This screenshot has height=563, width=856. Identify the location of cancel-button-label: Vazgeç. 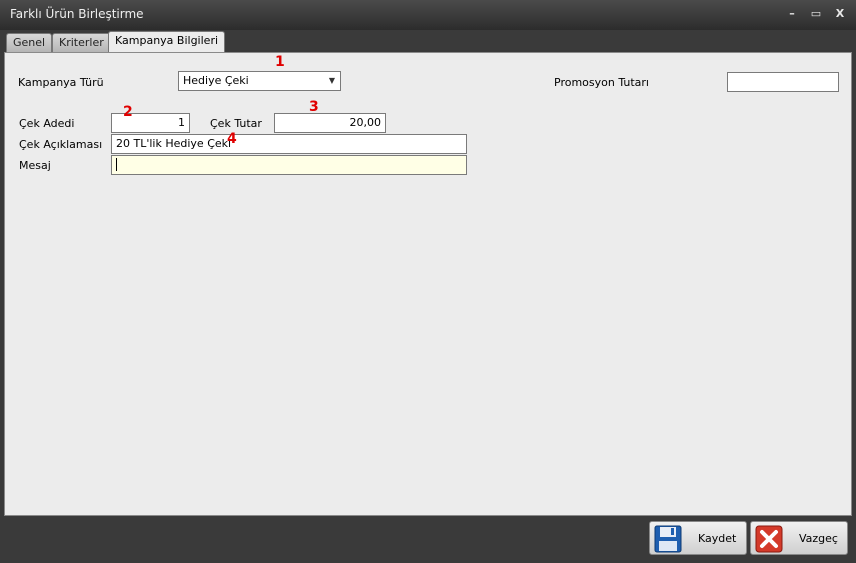
(818, 538).